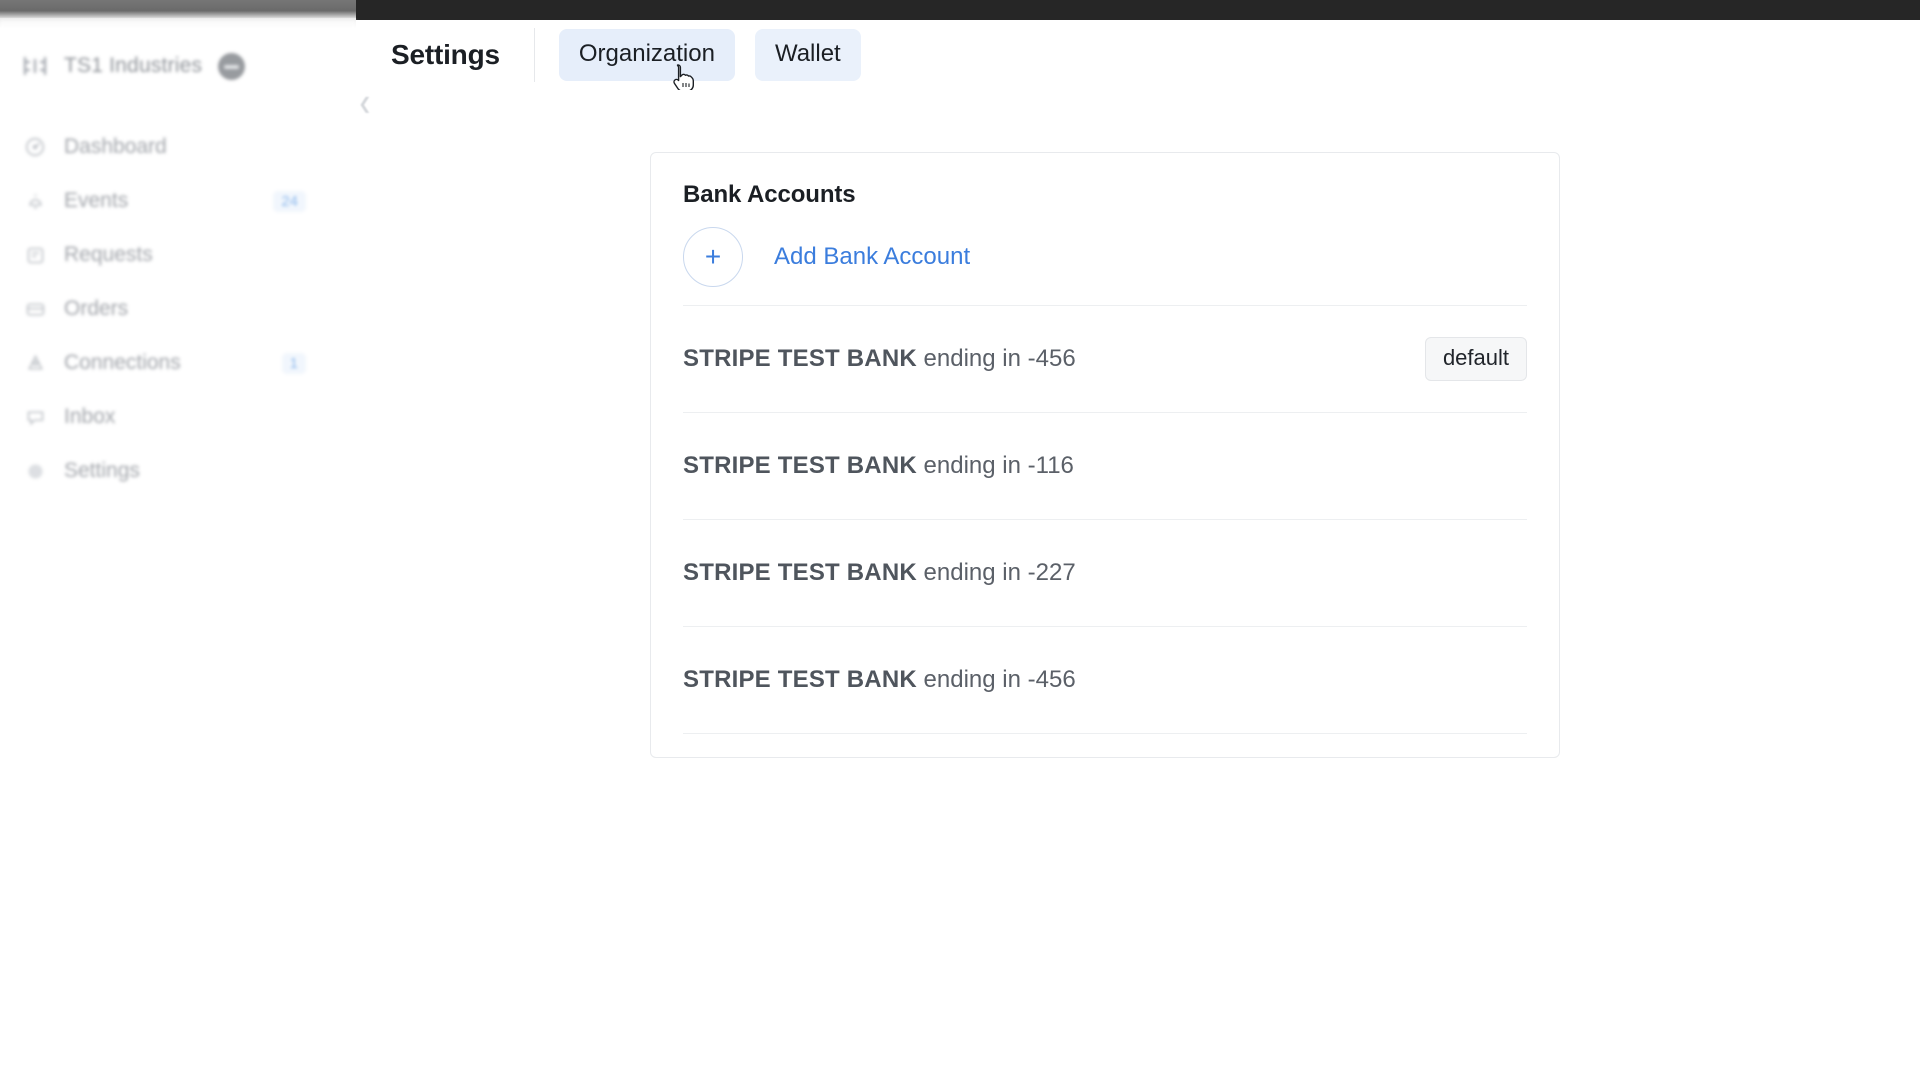 This screenshot has width=1920, height=1080. I want to click on bank-account-label: STRIPE TEST BANK ending in -227, so click(879, 573).